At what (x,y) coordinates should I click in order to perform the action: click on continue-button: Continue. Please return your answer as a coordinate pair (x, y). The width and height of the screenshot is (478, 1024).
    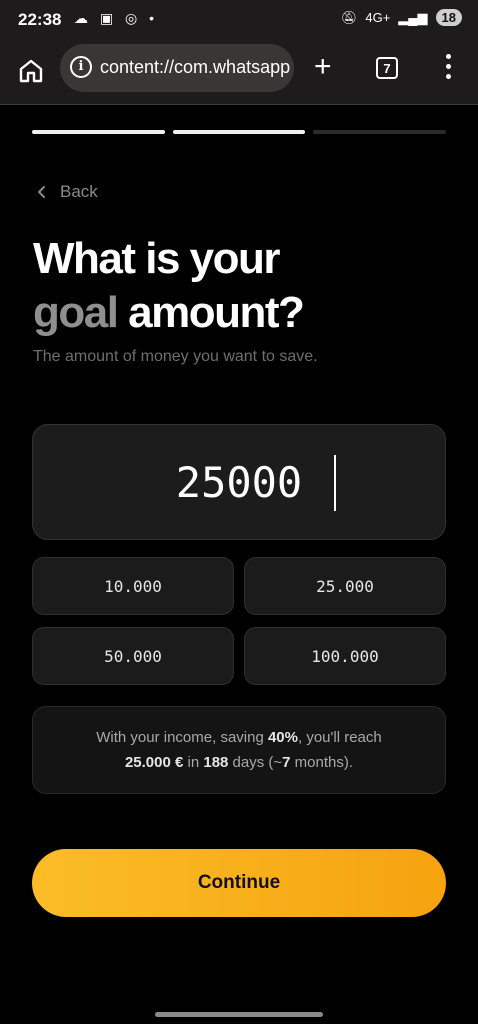
    Looking at the image, I should click on (239, 883).